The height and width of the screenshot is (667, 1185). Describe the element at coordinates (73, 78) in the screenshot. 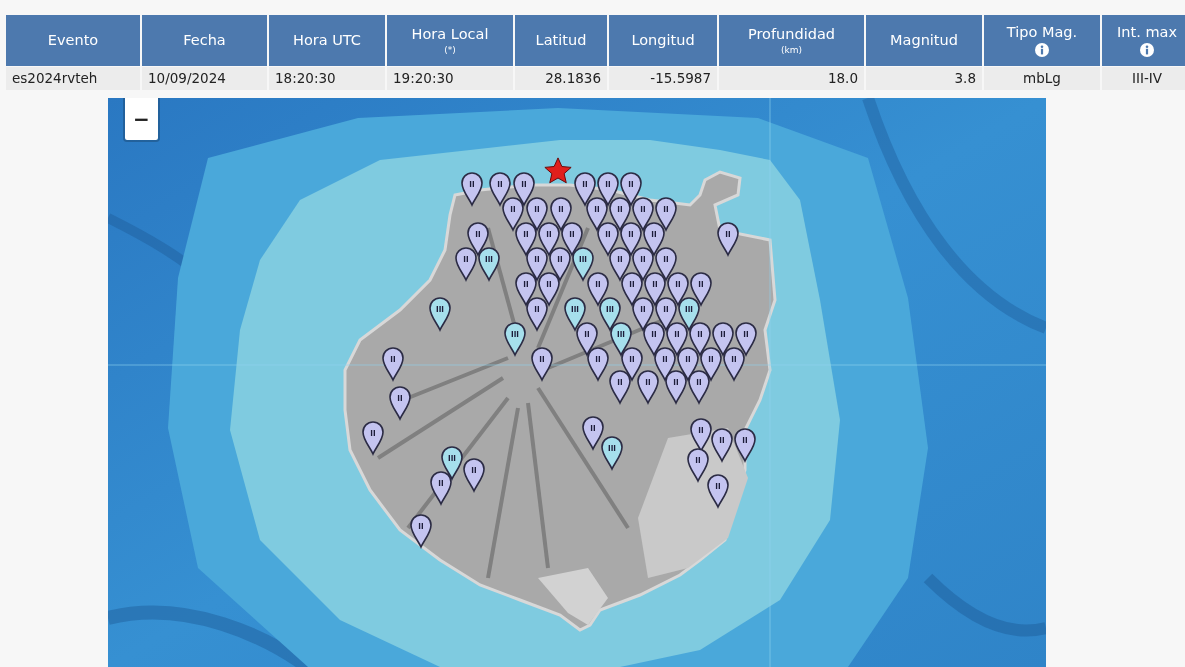

I see `table-cell: es2024rvteh` at that location.